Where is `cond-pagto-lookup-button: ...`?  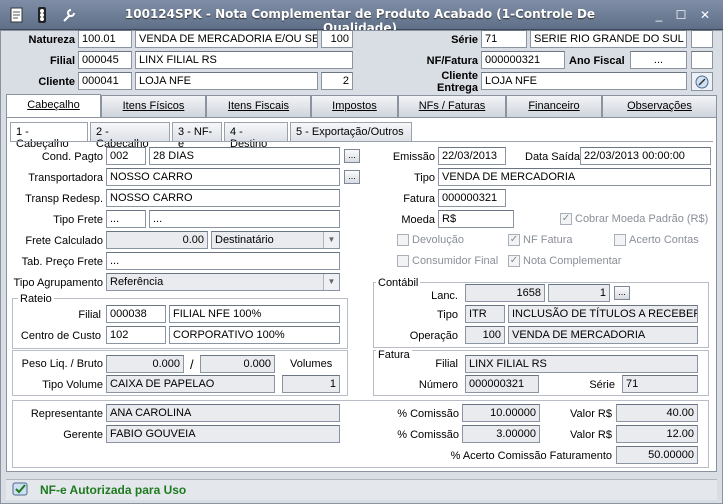 cond-pagto-lookup-button: ... is located at coordinates (352, 156).